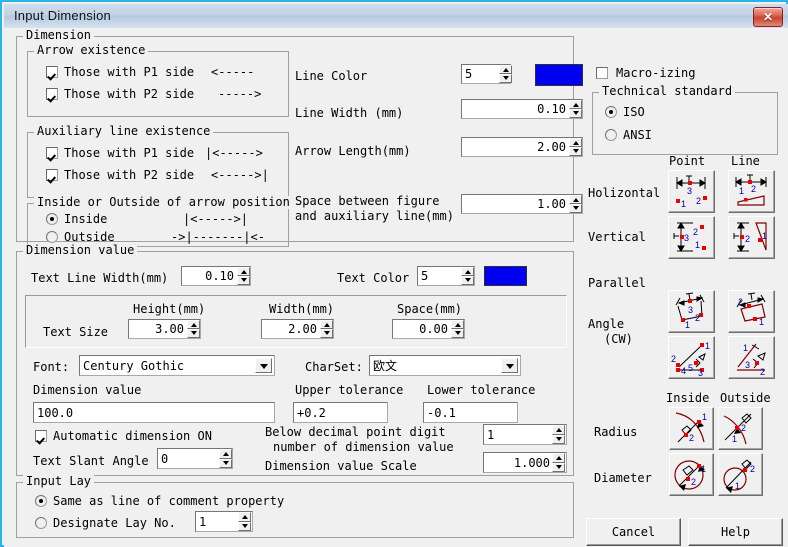 The height and width of the screenshot is (547, 788). Describe the element at coordinates (430, 309) in the screenshot. I see `space-size-label: Space(mm)` at that location.